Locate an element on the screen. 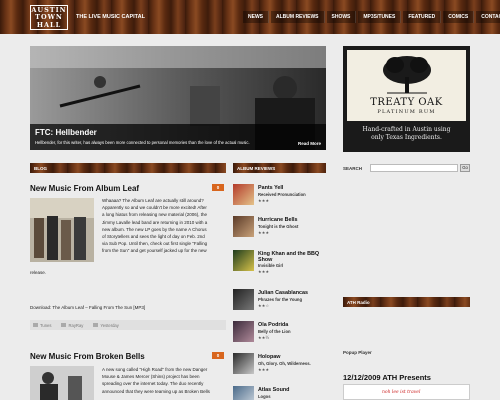 The height and width of the screenshot is (400, 500). album-subtitle: Phrazes for the Young is located at coordinates (280, 299).